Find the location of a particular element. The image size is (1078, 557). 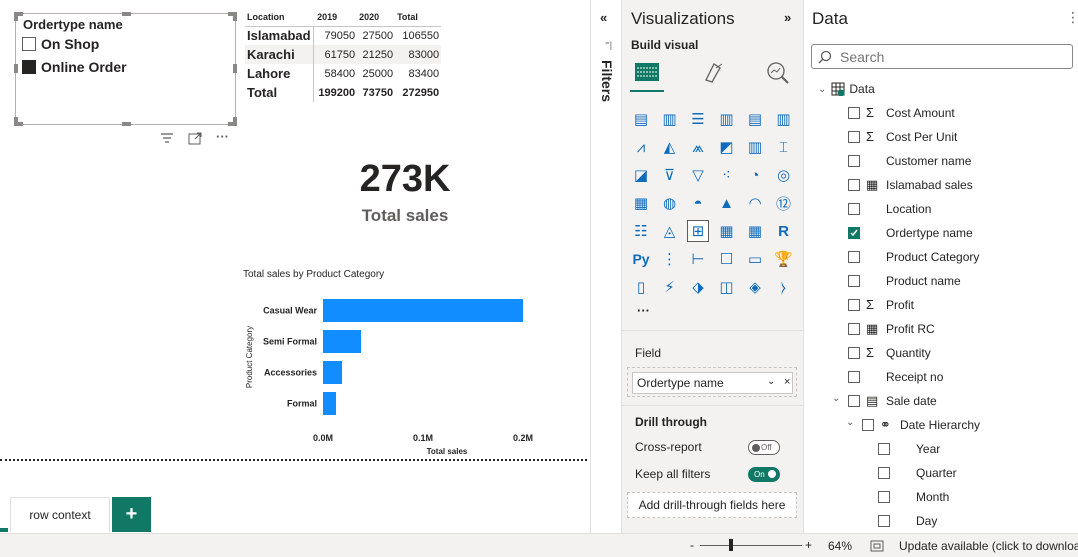

analytics-icon is located at coordinates (778, 73).